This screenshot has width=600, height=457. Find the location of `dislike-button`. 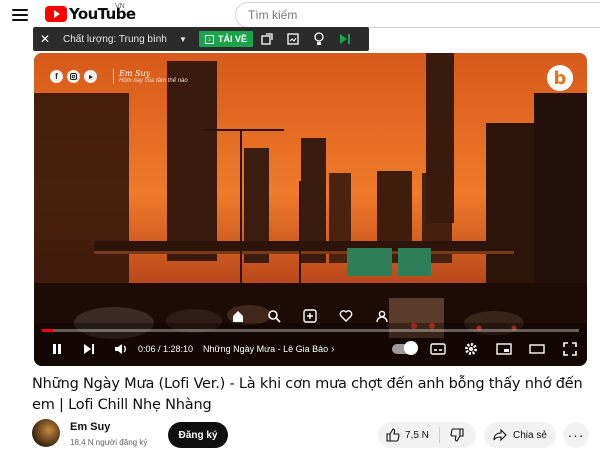

dislike-button is located at coordinates (452, 435).